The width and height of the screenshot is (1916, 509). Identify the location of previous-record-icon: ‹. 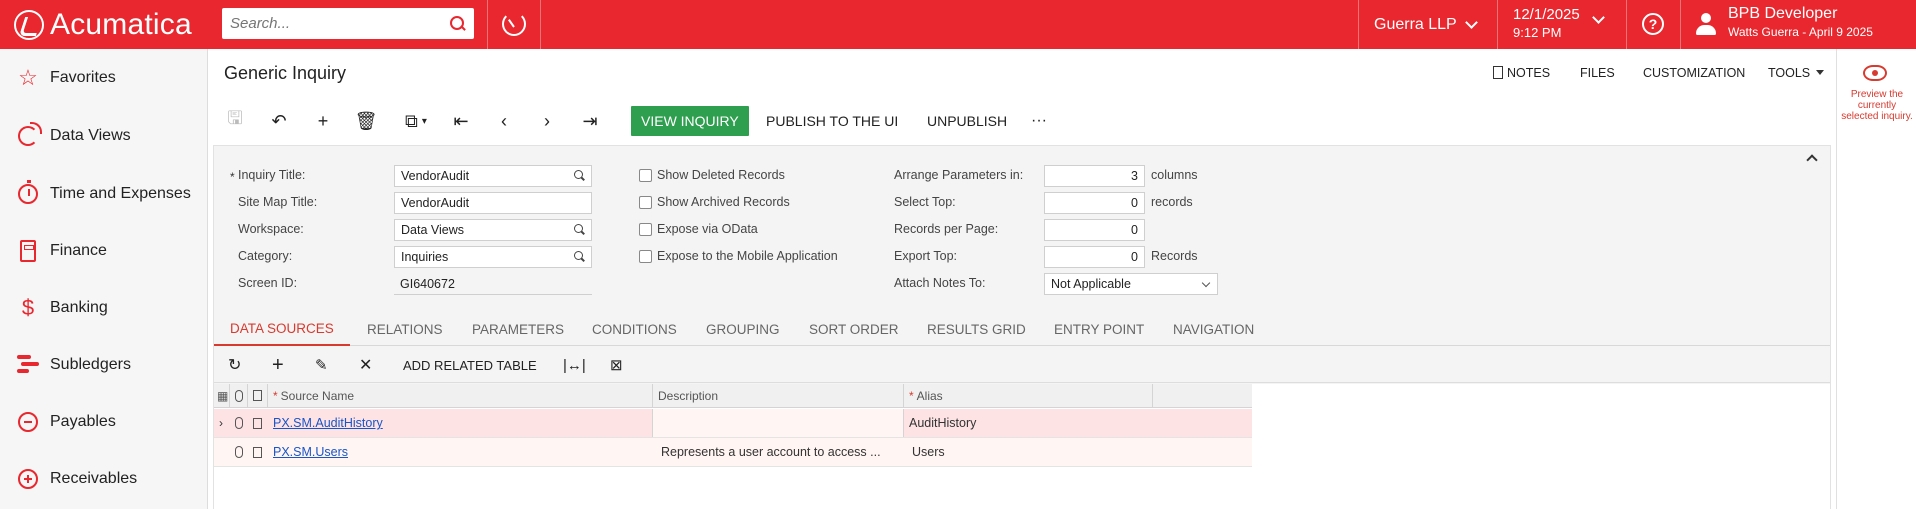
(504, 121).